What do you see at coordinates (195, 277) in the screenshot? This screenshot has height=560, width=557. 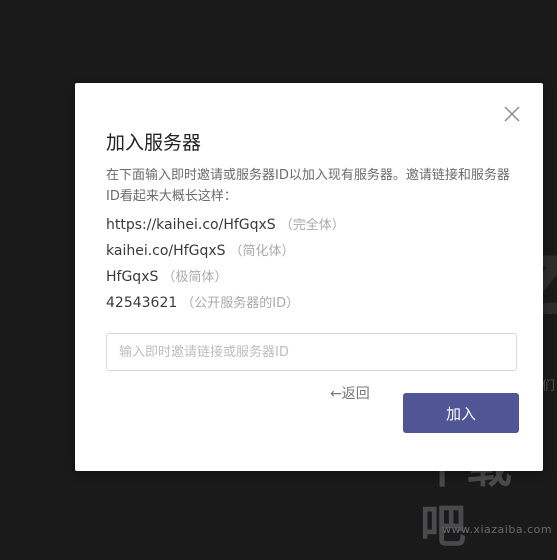 I see `example-note: （极简体）` at bounding box center [195, 277].